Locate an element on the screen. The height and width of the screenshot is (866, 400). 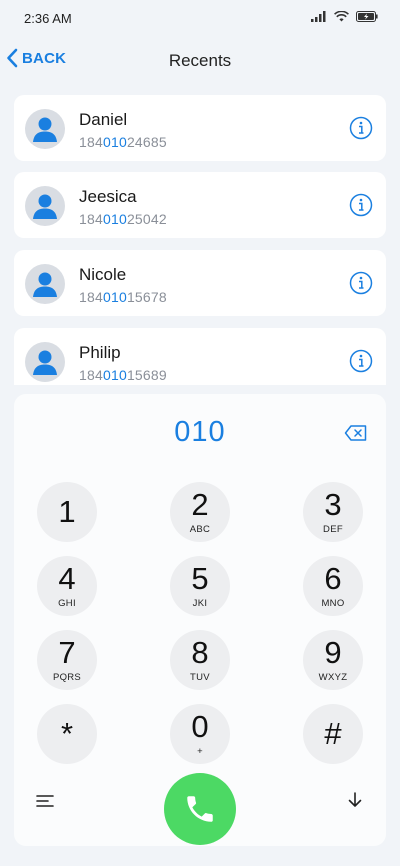
key-8: 8 TUV is located at coordinates (200, 660).